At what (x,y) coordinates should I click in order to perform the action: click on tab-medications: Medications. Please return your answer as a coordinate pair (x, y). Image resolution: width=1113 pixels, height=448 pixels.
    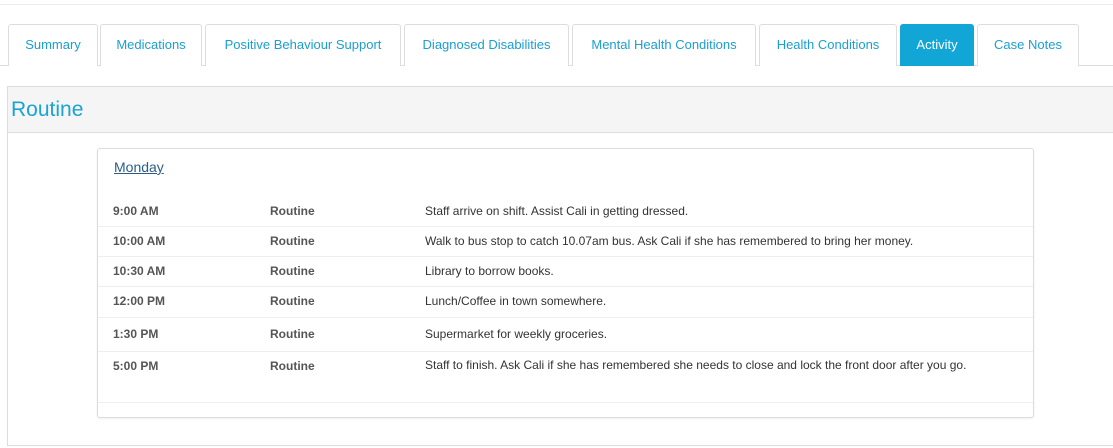
    Looking at the image, I should click on (151, 45).